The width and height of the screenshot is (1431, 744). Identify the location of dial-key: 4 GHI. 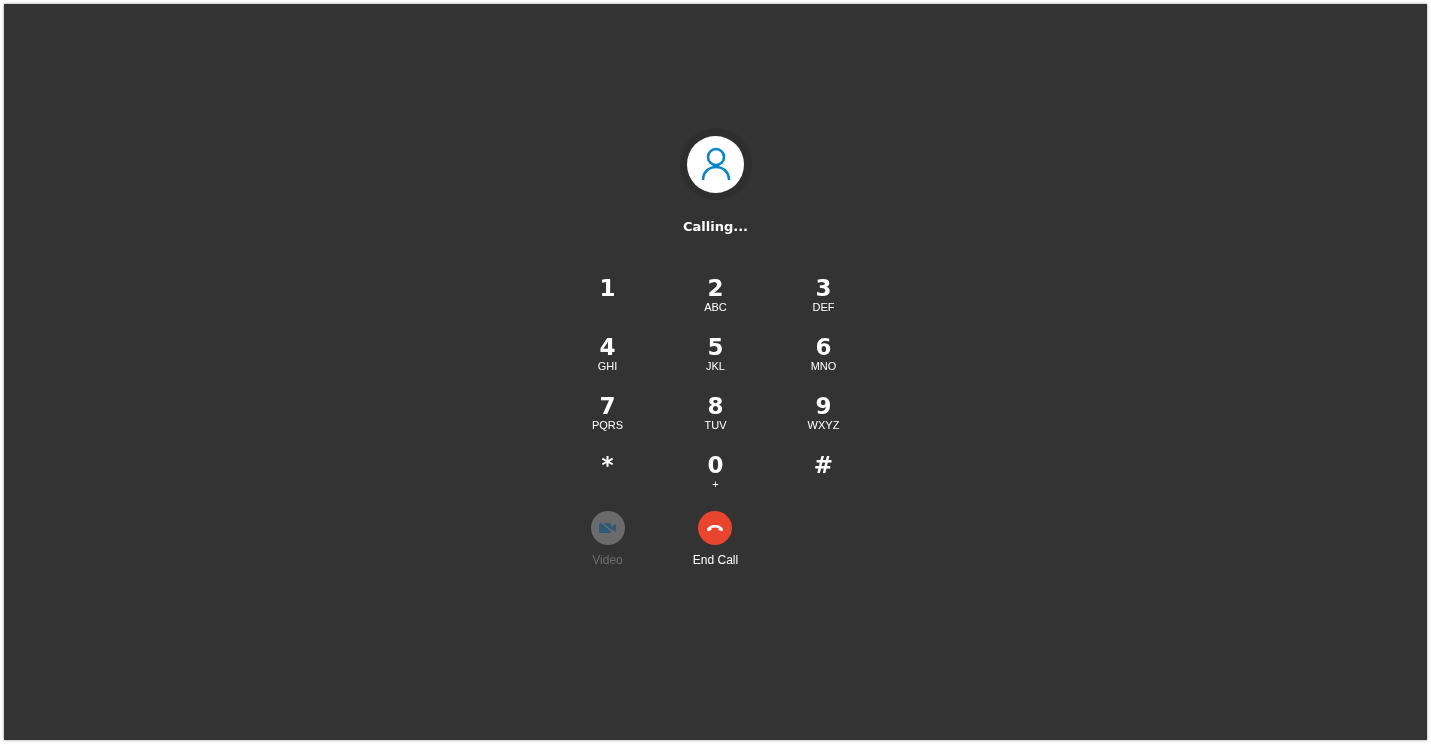
(607, 353).